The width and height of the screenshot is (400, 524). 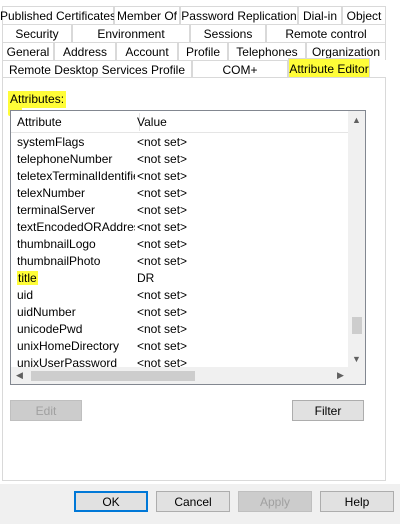 What do you see at coordinates (76, 278) in the screenshot?
I see `attribute-name: title` at bounding box center [76, 278].